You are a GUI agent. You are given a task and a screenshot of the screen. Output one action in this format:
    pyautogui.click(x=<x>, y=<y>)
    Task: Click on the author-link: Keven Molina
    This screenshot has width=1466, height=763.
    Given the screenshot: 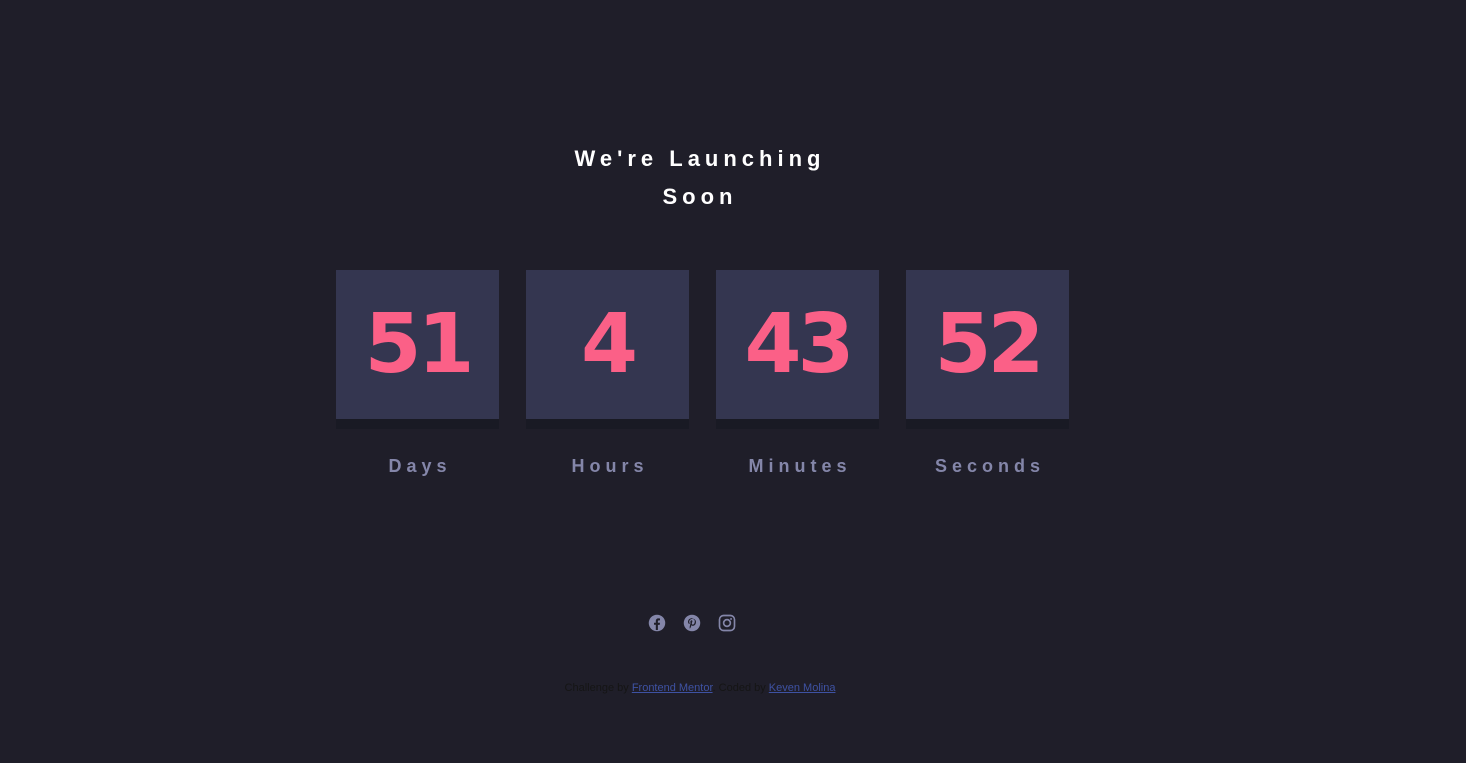 What is the action you would take?
    pyautogui.click(x=802, y=688)
    